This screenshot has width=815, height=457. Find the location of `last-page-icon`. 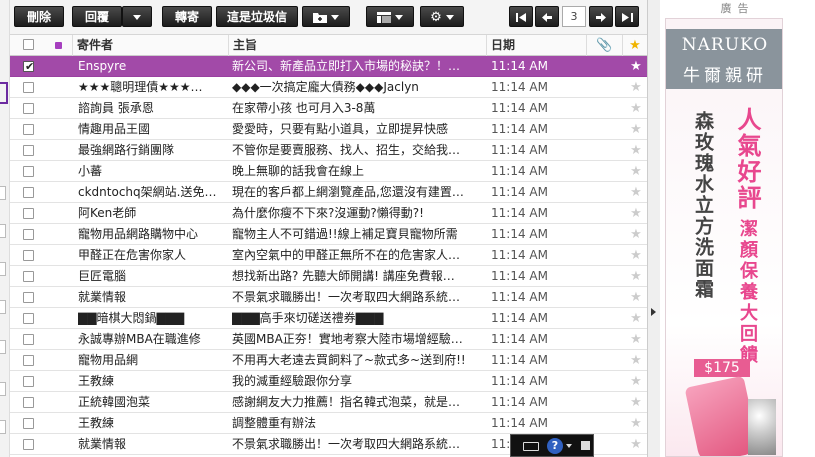

last-page-icon is located at coordinates (627, 17).